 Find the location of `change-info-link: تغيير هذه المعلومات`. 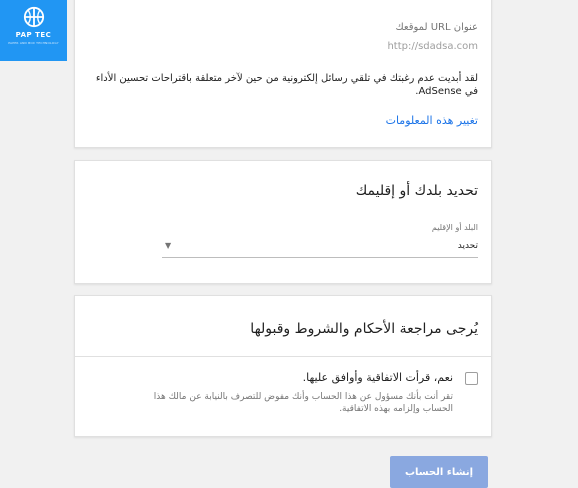

change-info-link: تغيير هذه المعلومات is located at coordinates (432, 120).